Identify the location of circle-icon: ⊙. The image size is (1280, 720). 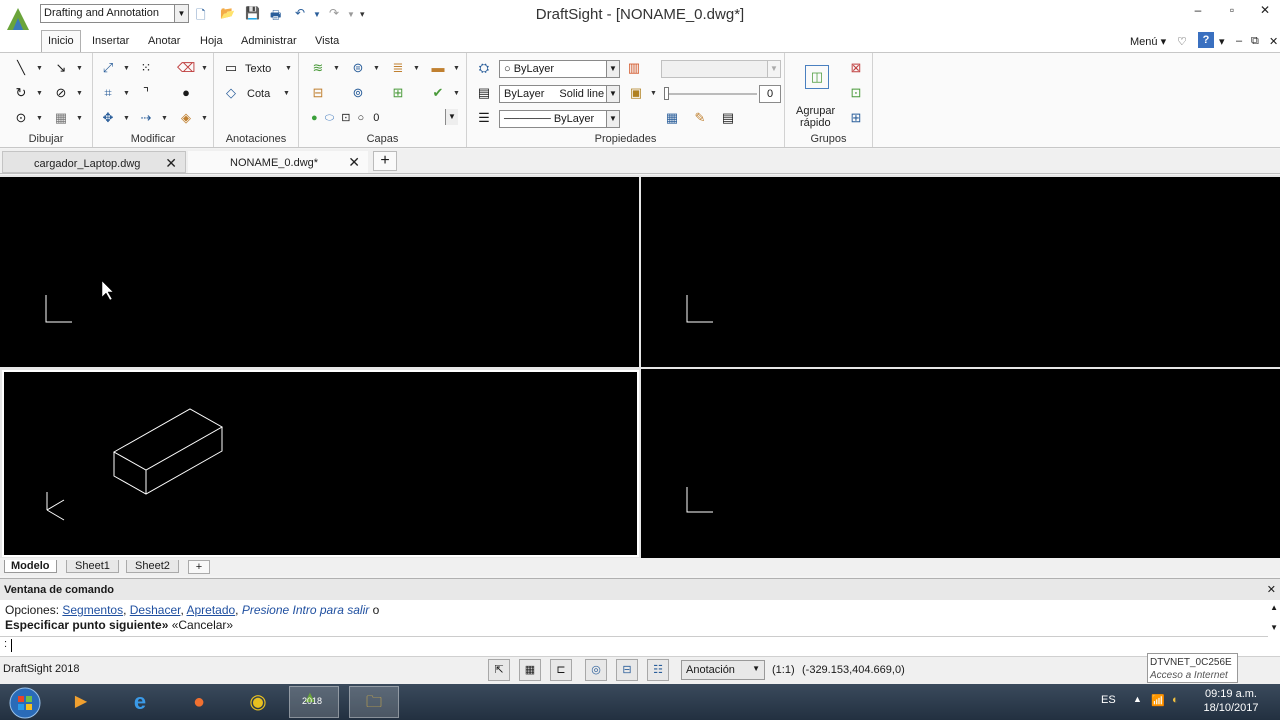
(21, 118).